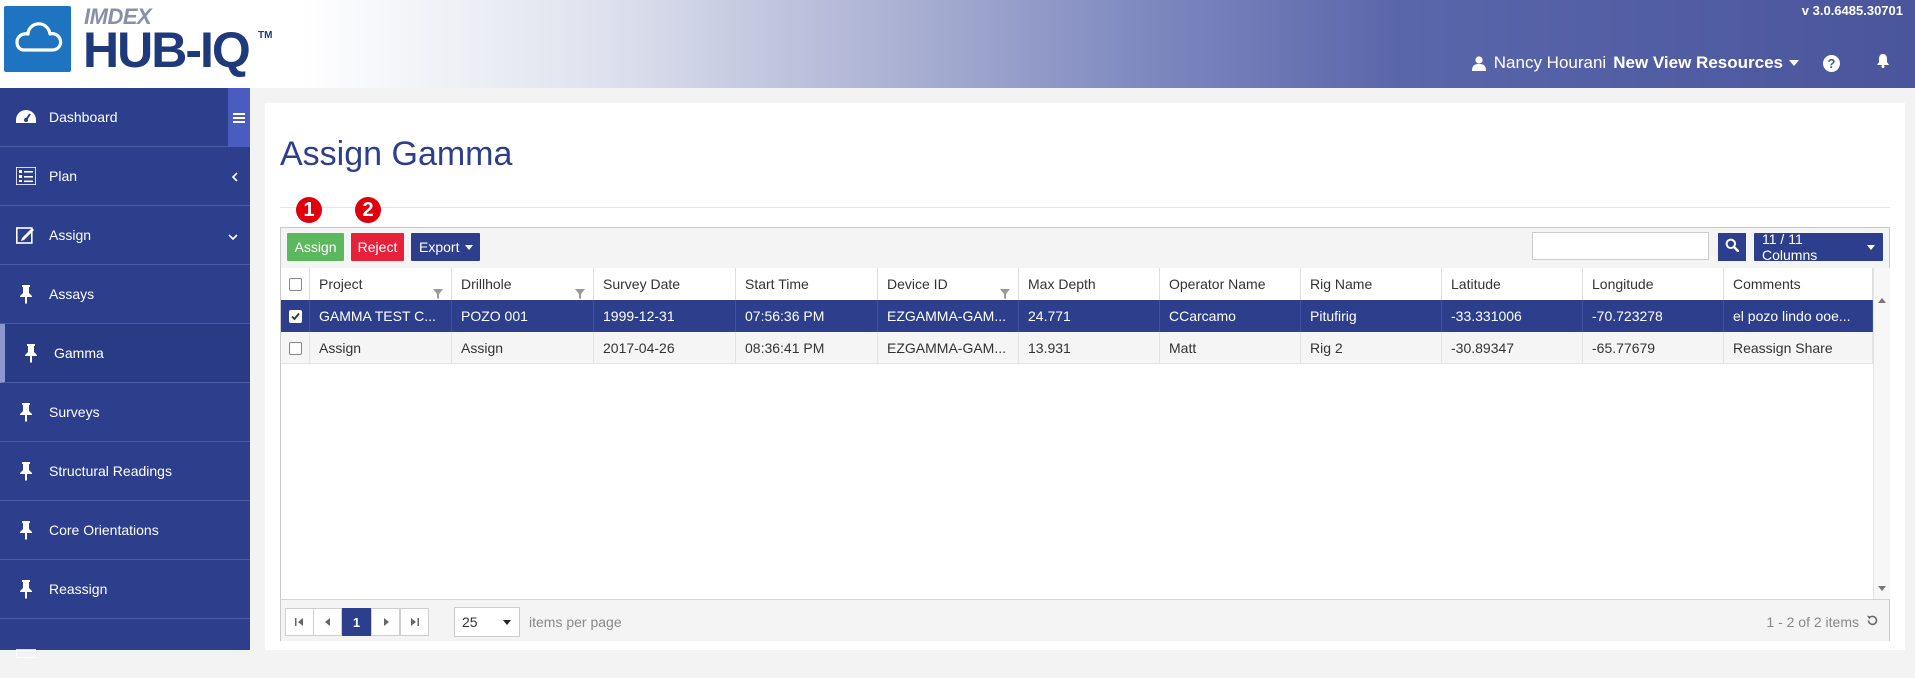  I want to click on cell-start-time: 07:56:36 PM, so click(807, 316).